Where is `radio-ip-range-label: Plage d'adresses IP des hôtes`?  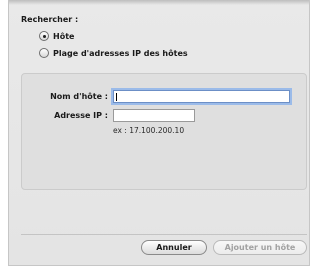
radio-ip-range-label: Plage d'adresses IP des hôtes is located at coordinates (120, 53).